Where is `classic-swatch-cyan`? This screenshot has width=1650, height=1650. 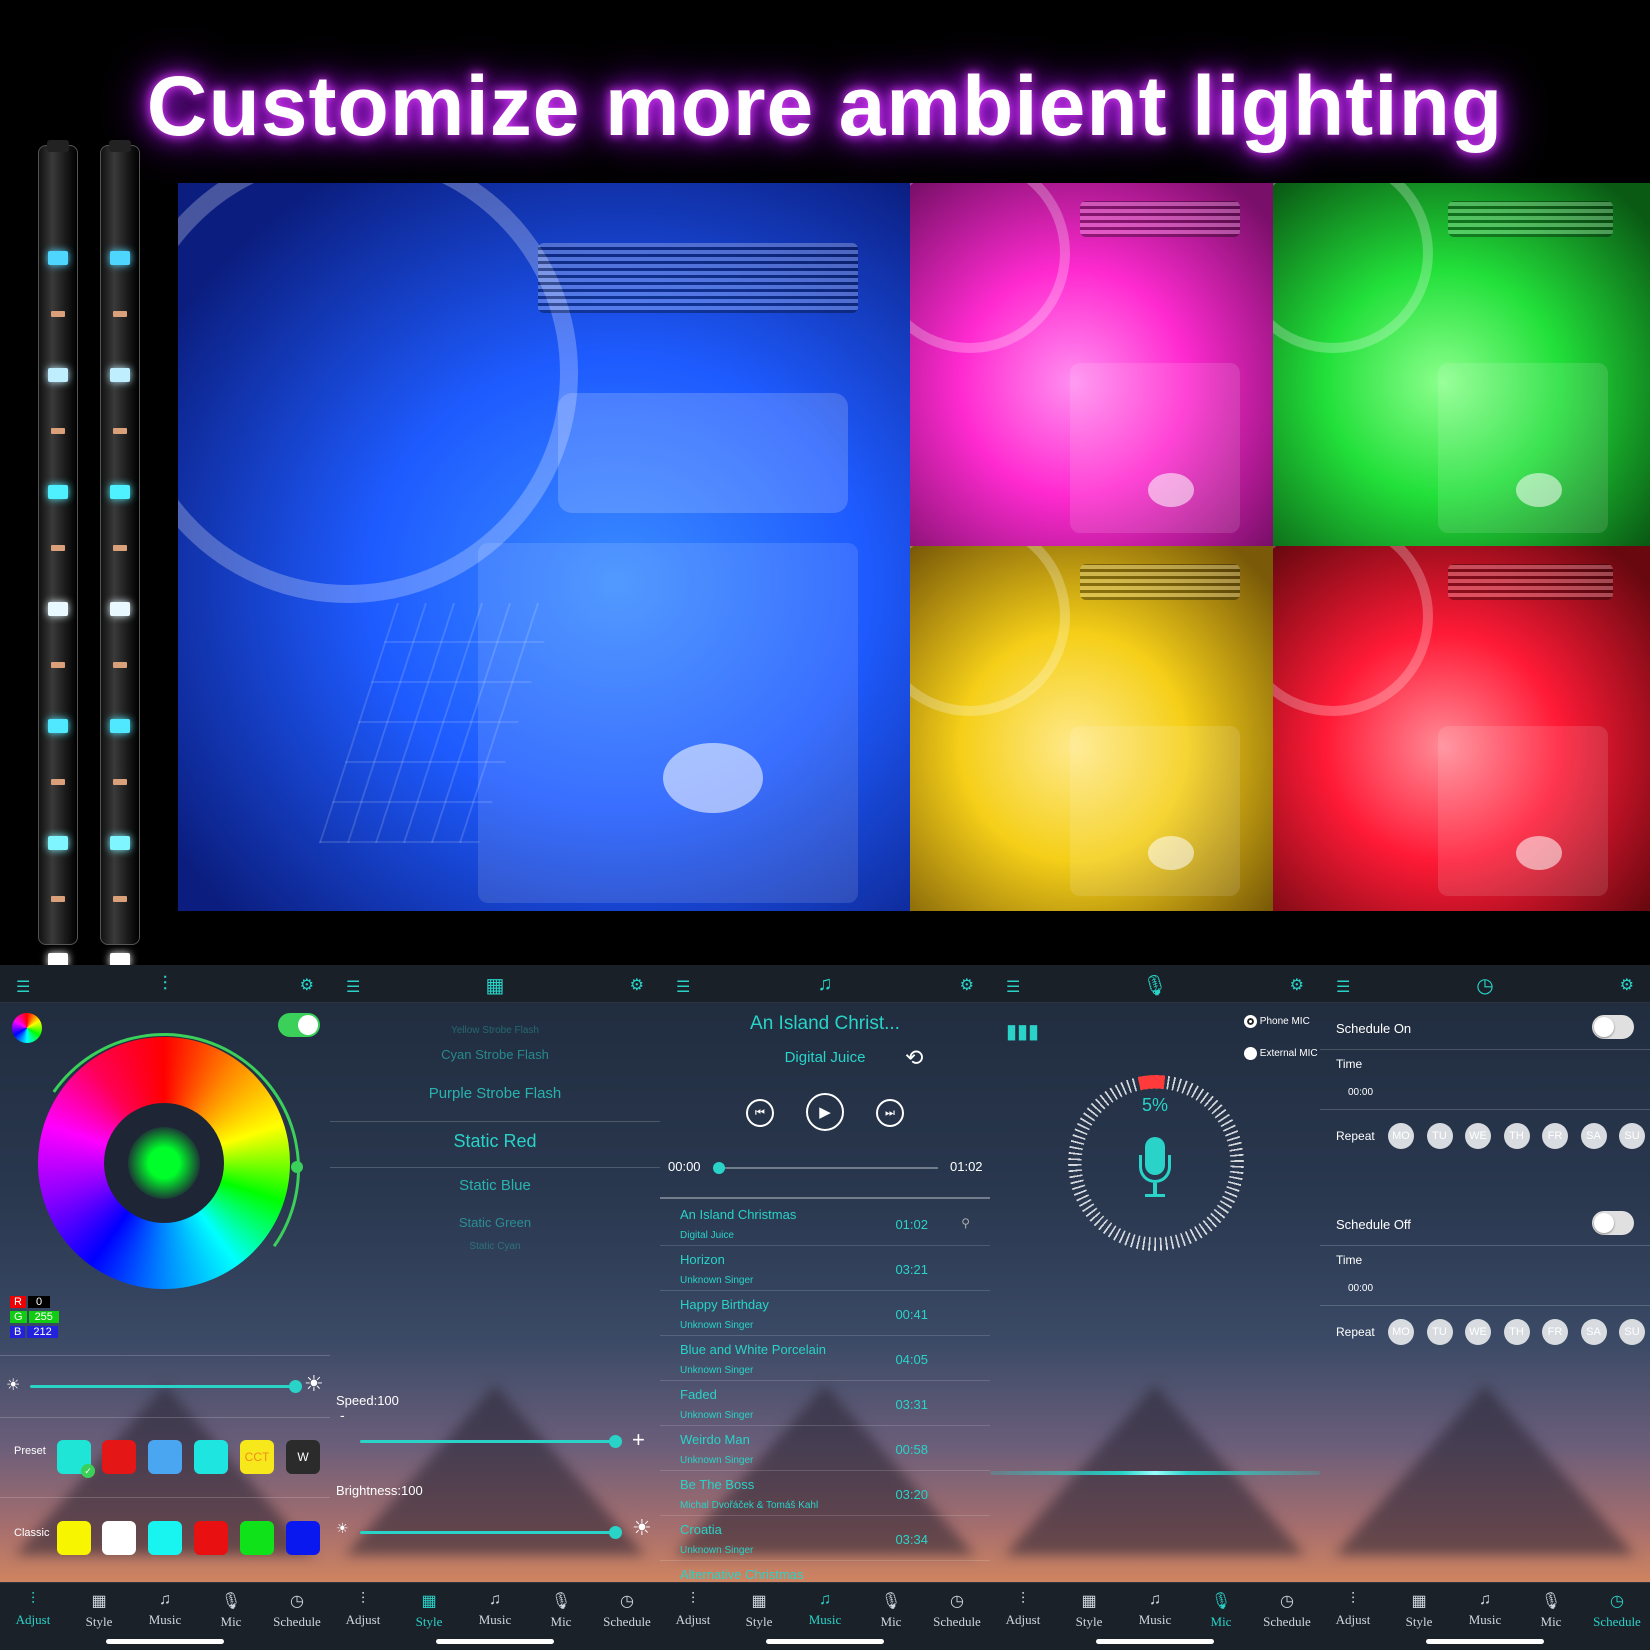
classic-swatch-cyan is located at coordinates (165, 1538).